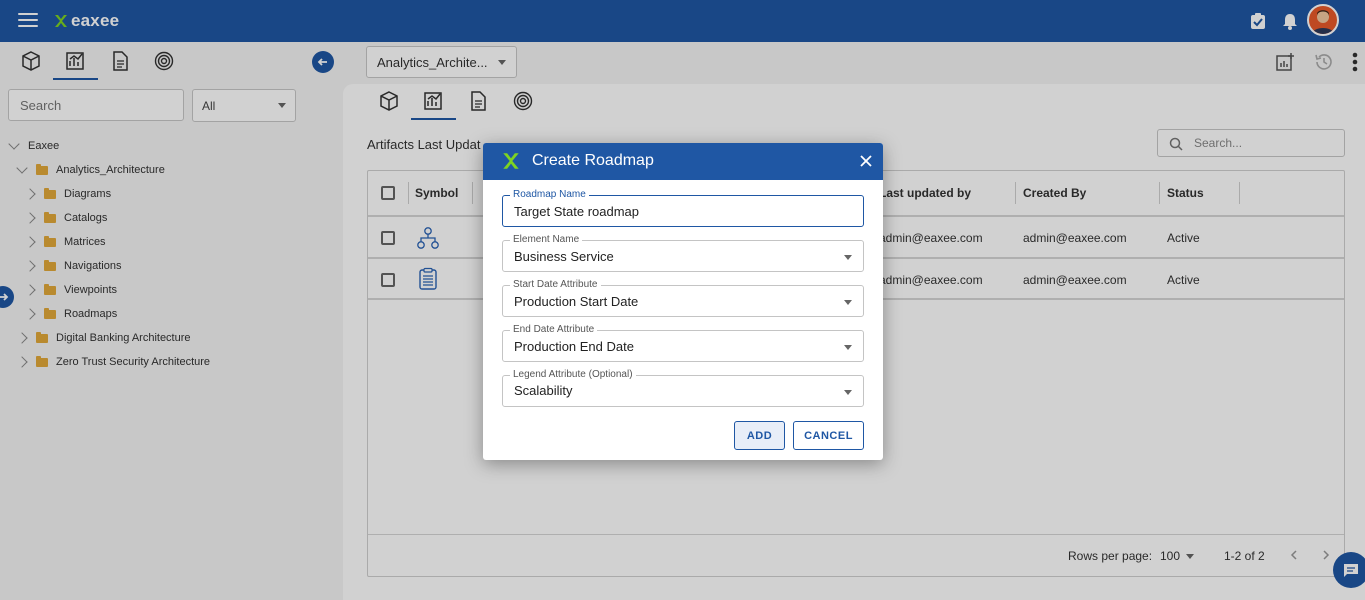  What do you see at coordinates (554, 330) in the screenshot?
I see `end-date-attribute-label: End Date Attribute` at bounding box center [554, 330].